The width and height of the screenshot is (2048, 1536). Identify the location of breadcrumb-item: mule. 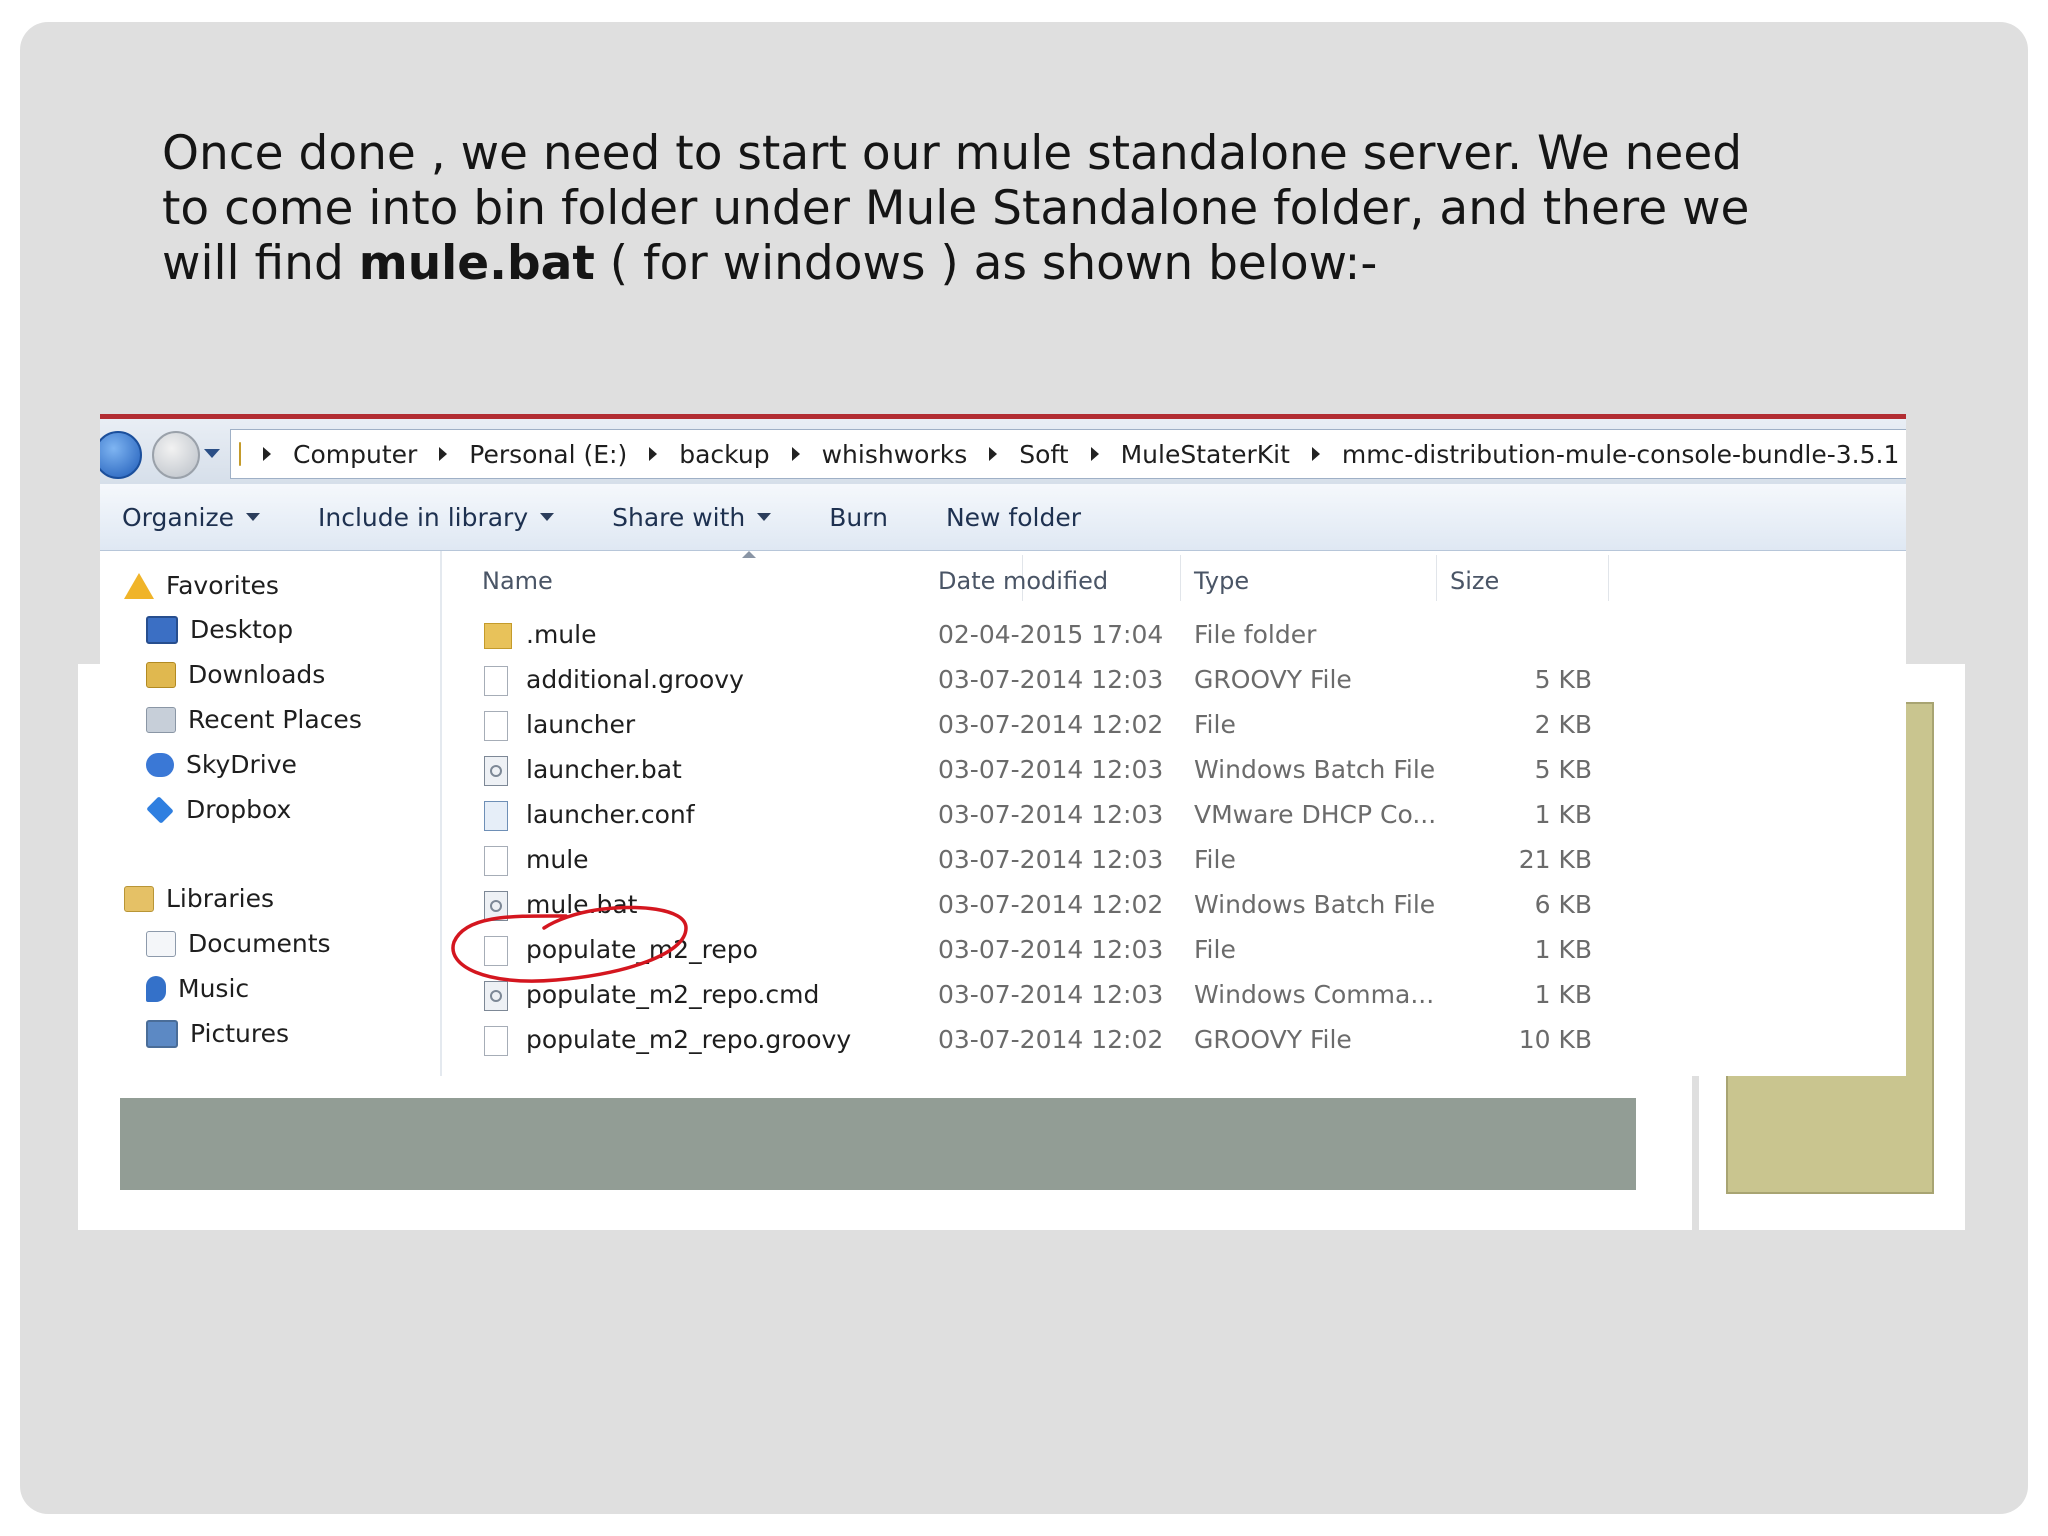
(1902, 454).